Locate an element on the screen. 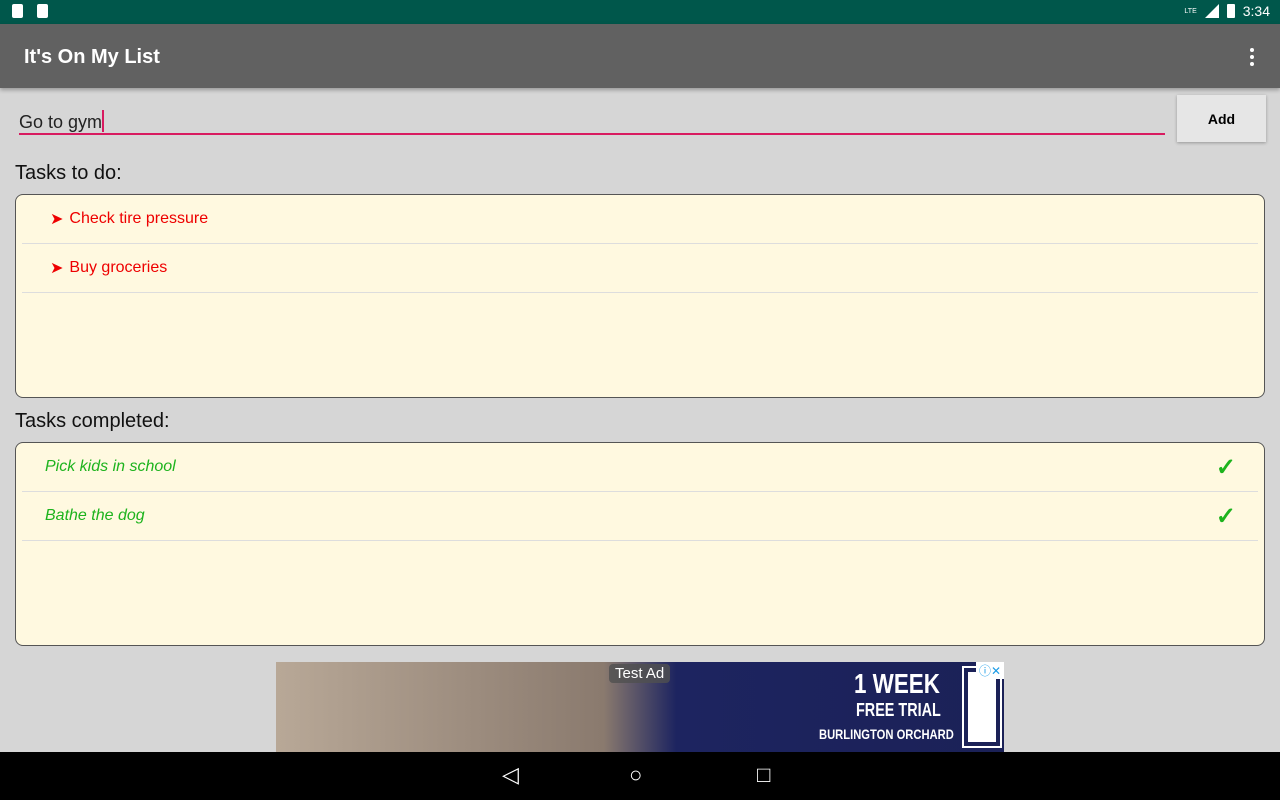 The width and height of the screenshot is (1280, 800). task-label: Pick kids in school is located at coordinates (110, 466).